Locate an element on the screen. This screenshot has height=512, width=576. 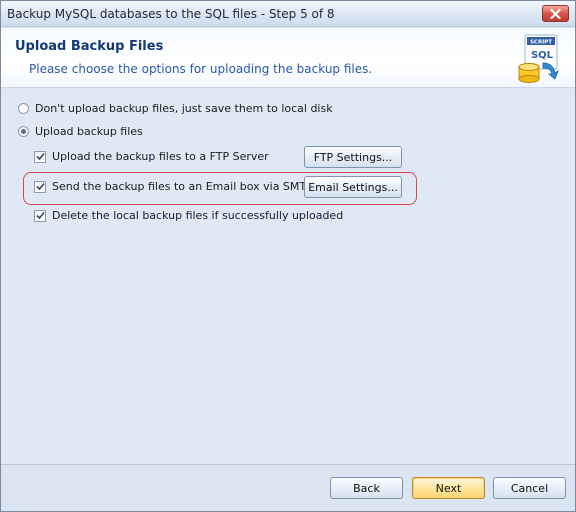
radio-no-upload-circle is located at coordinates (23, 108).